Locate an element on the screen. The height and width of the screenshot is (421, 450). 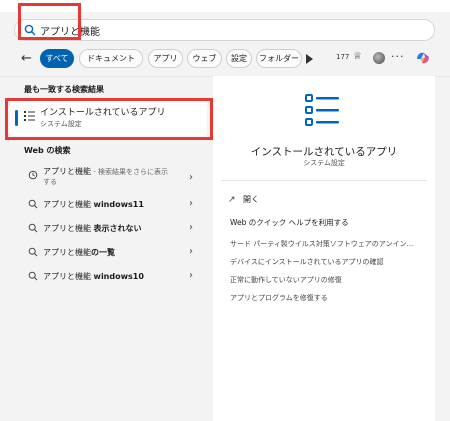
tab-all: すべて is located at coordinates (57, 58).